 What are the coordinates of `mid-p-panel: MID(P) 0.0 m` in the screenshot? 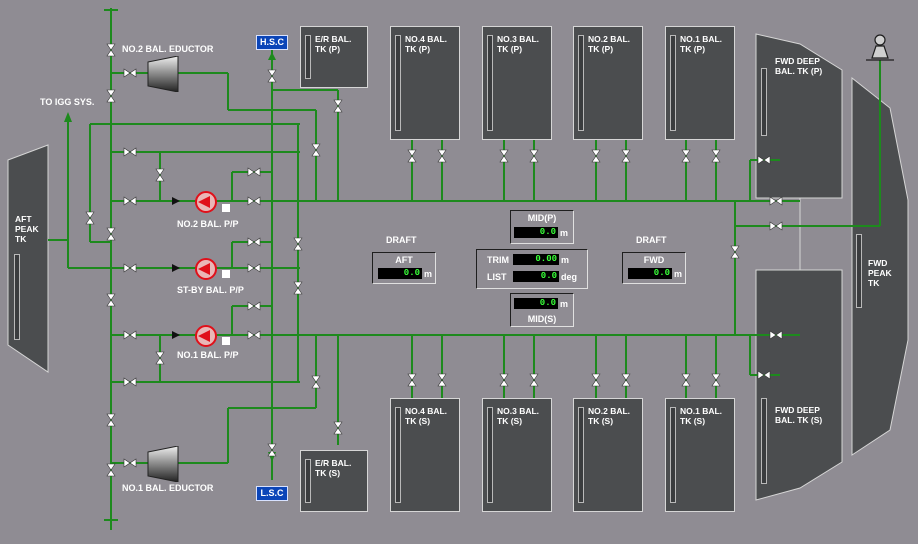 It's located at (542, 227).